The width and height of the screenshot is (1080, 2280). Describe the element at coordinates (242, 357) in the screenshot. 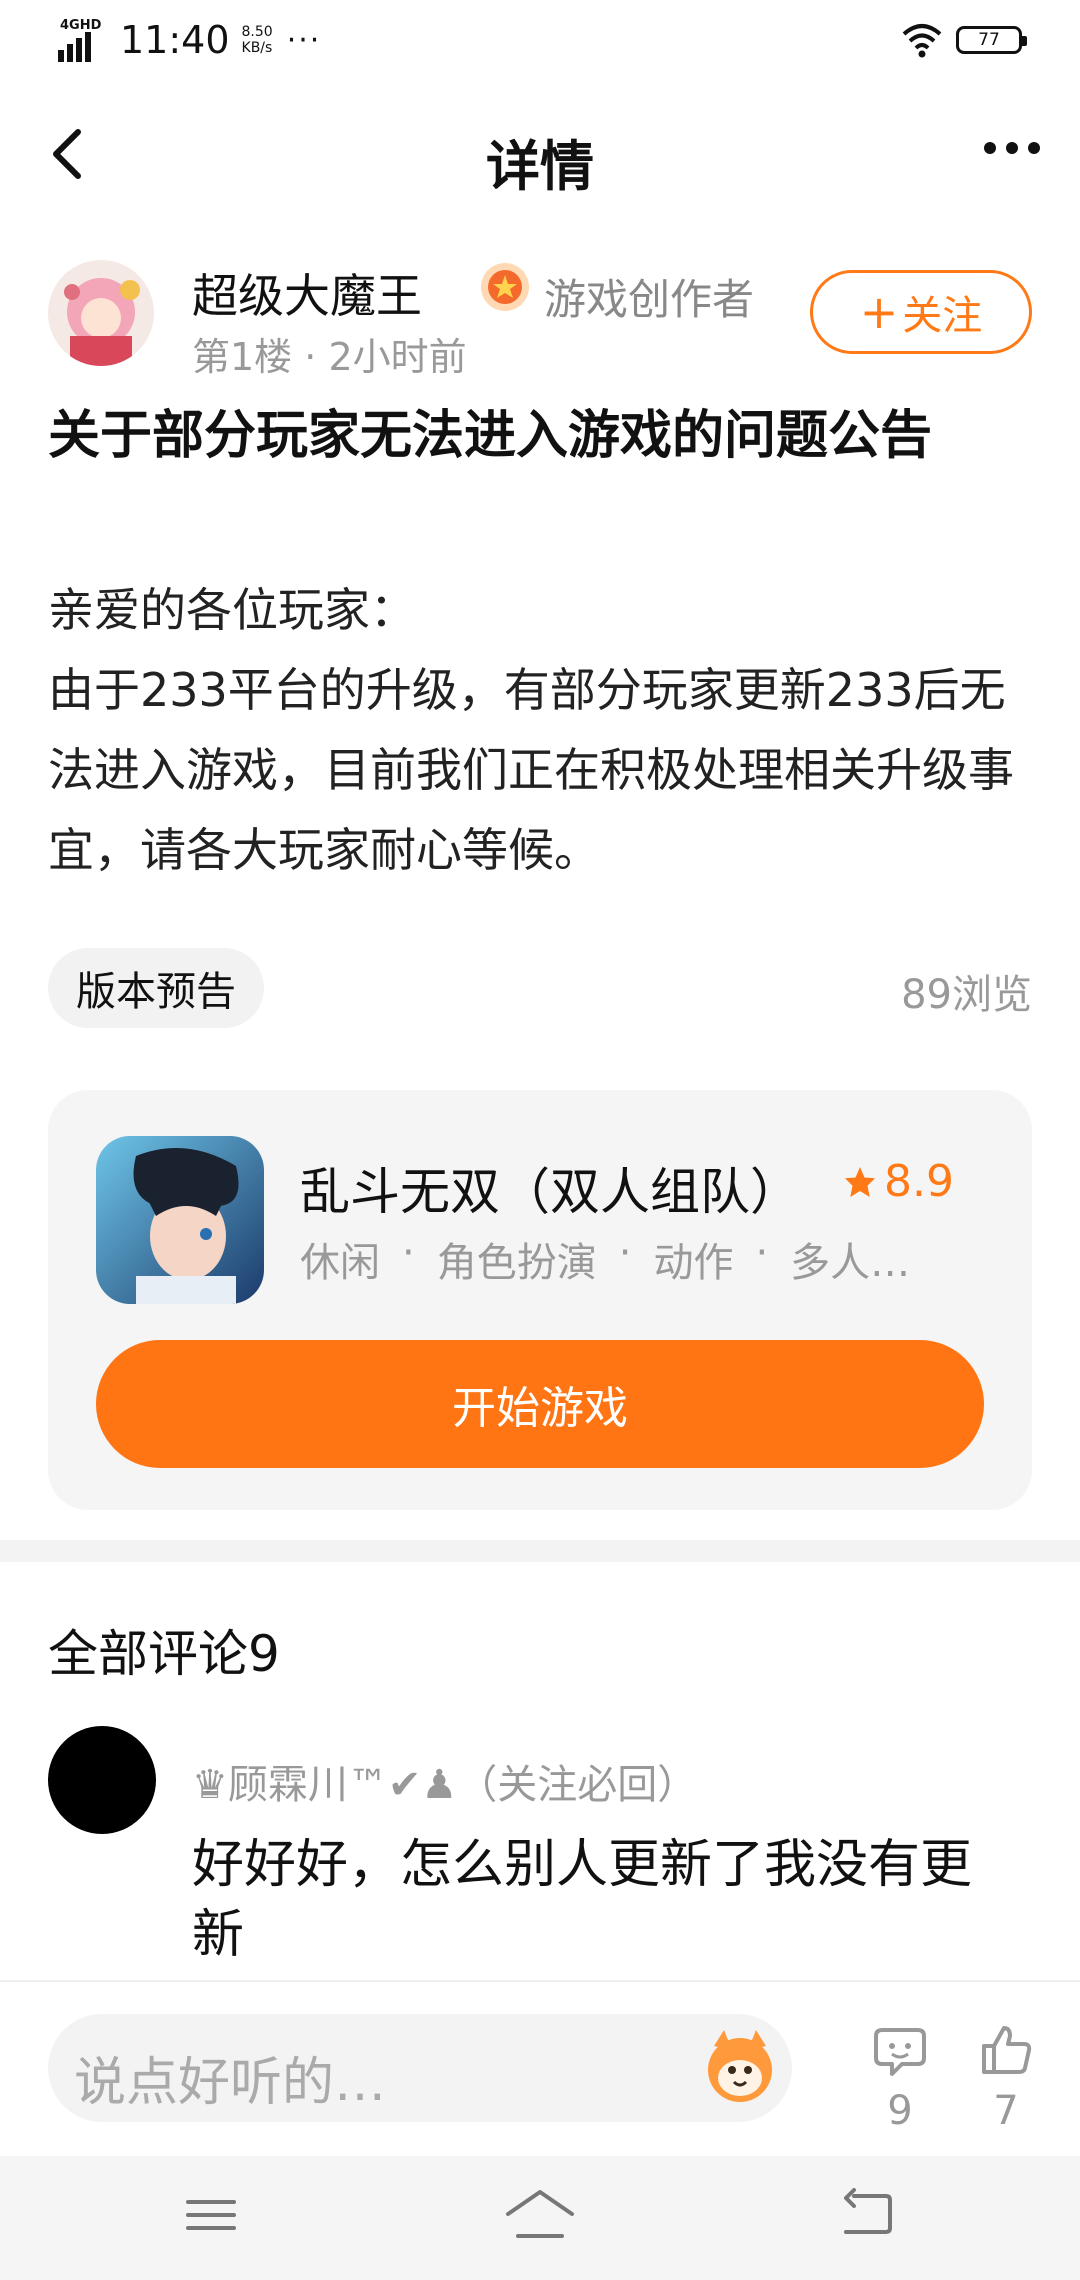

I see `floor-label: 第1楼` at that location.